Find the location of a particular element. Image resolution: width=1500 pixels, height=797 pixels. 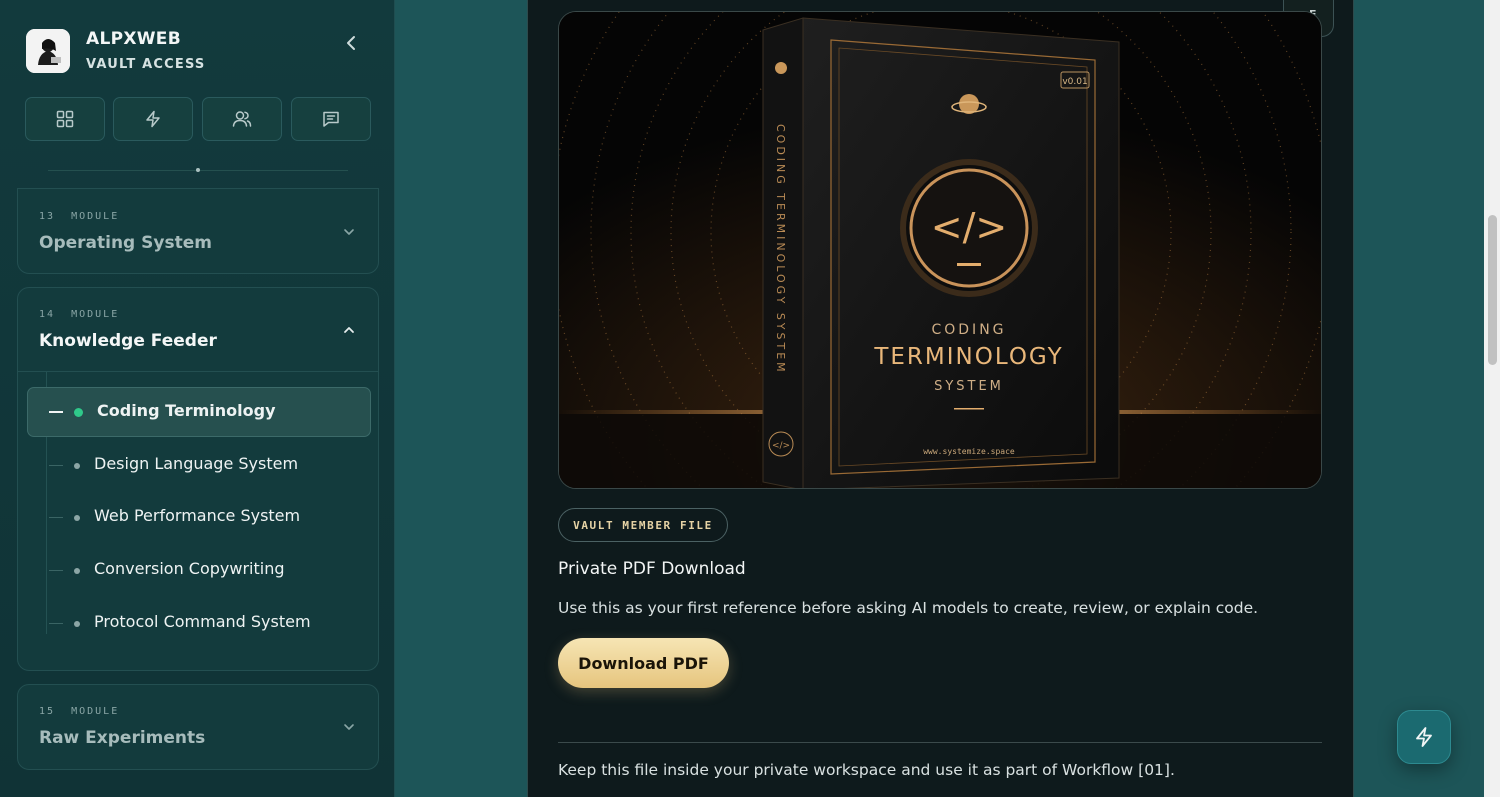

quick-action-fab is located at coordinates (1424, 737).